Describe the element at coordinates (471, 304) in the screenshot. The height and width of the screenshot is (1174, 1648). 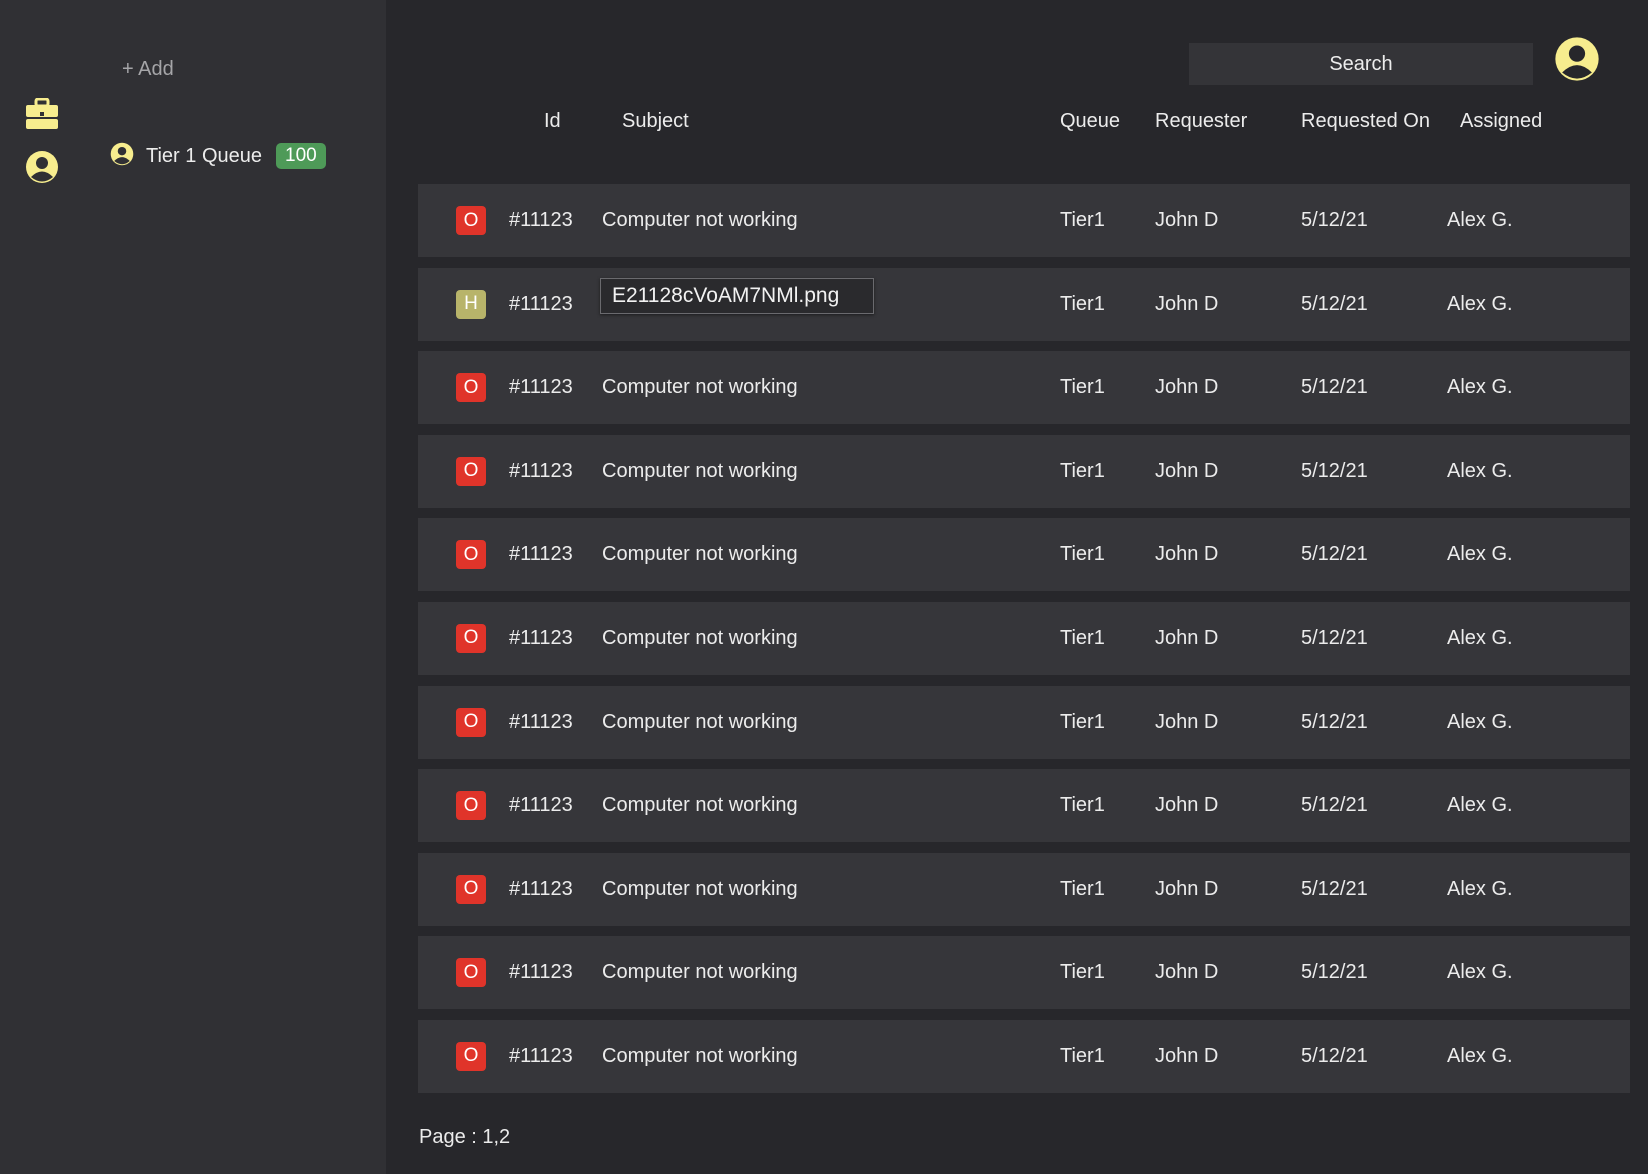
I see `priority-badge: H` at that location.